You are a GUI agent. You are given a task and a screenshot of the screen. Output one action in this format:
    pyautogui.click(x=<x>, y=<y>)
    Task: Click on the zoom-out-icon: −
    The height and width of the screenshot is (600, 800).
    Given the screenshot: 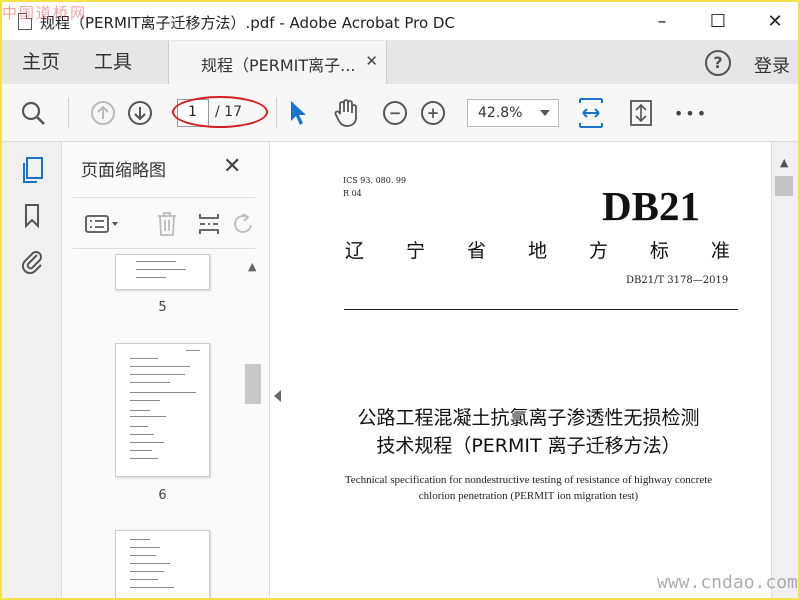 What is the action you would take?
    pyautogui.click(x=395, y=113)
    